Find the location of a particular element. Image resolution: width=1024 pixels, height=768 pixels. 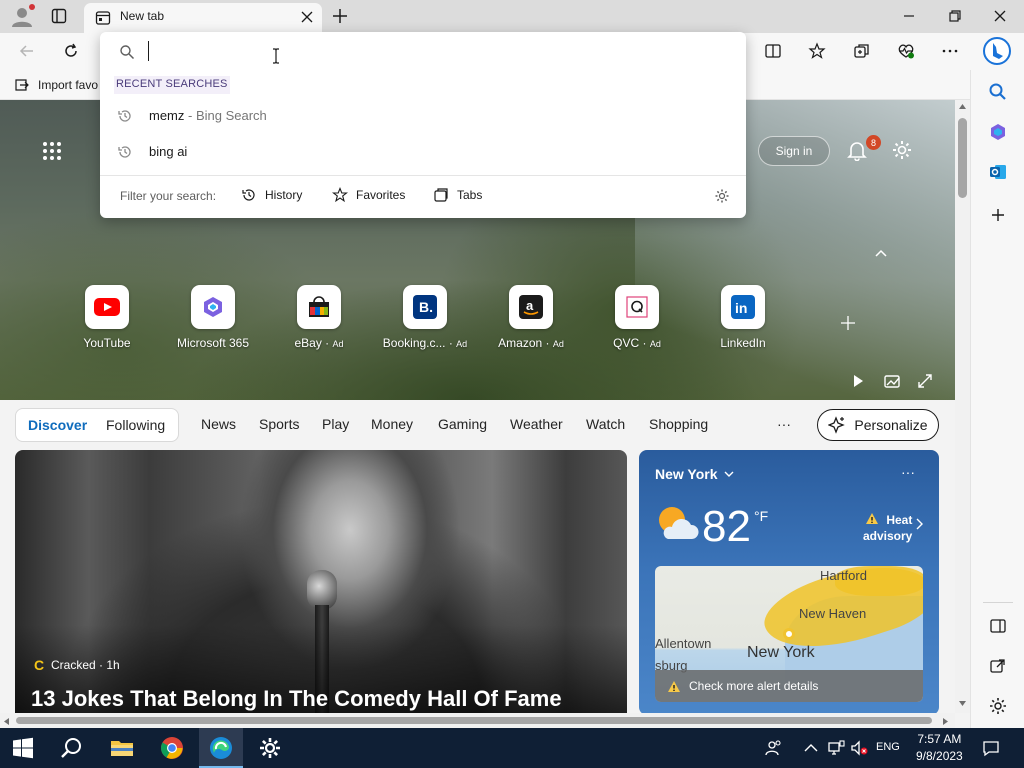

windows-start-icon is located at coordinates (23, 748).